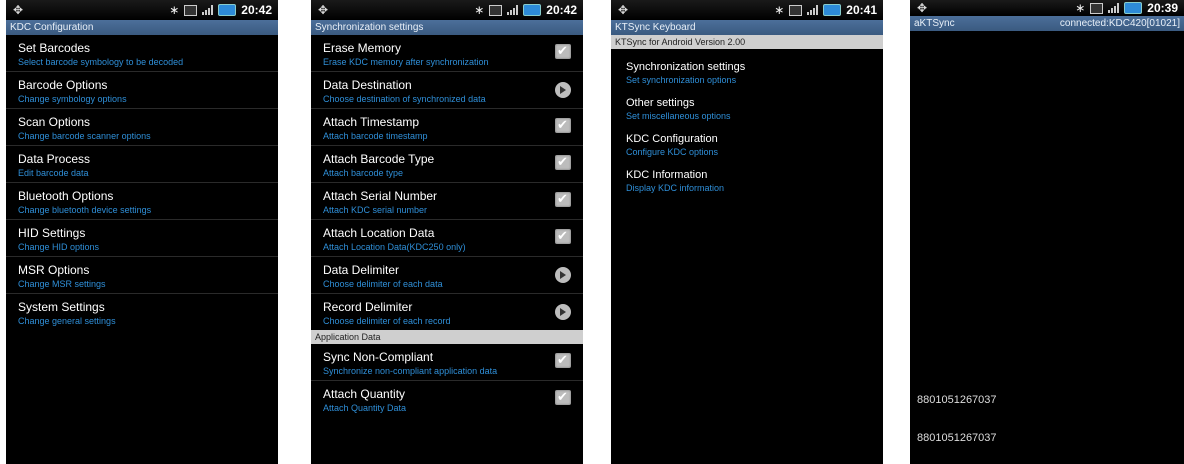 The width and height of the screenshot is (1184, 464). What do you see at coordinates (142, 238) in the screenshot?
I see `menu-item-hid-settings: HID Settings Change HID options` at bounding box center [142, 238].